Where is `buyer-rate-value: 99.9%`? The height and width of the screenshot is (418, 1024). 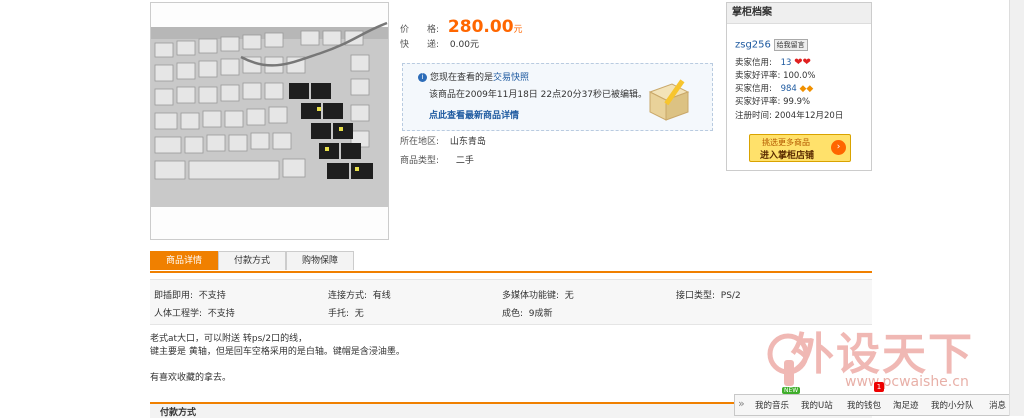 buyer-rate-value: 99.9% is located at coordinates (797, 102).